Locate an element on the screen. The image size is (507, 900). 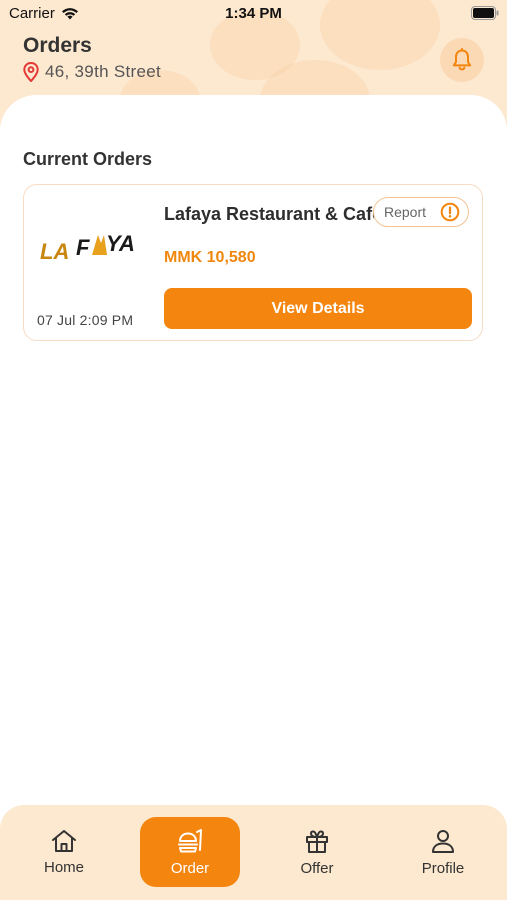
battery-icon is located at coordinates (485, 15).